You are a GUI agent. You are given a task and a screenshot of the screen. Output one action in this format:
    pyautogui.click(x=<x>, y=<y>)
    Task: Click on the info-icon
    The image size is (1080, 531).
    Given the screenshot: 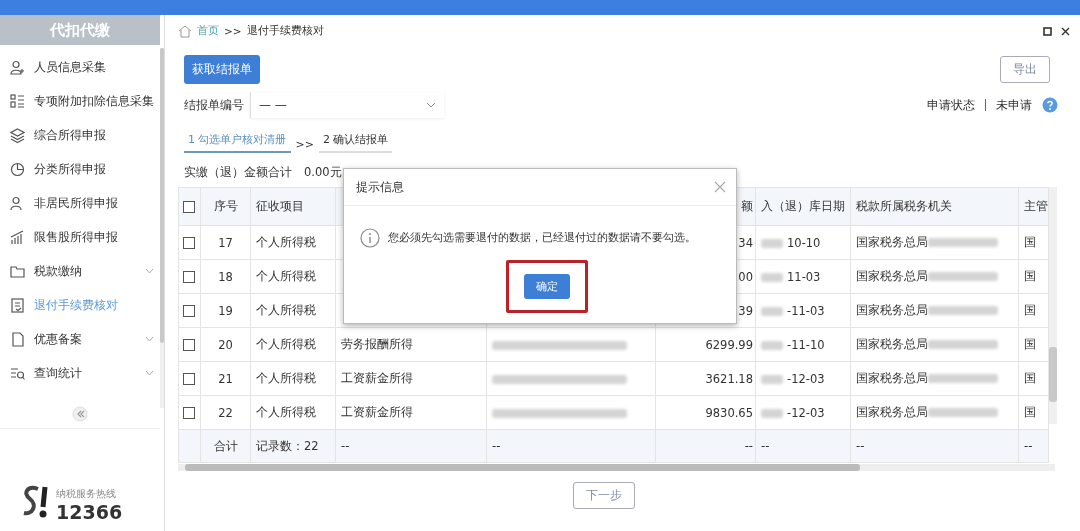 What is the action you would take?
    pyautogui.click(x=370, y=238)
    